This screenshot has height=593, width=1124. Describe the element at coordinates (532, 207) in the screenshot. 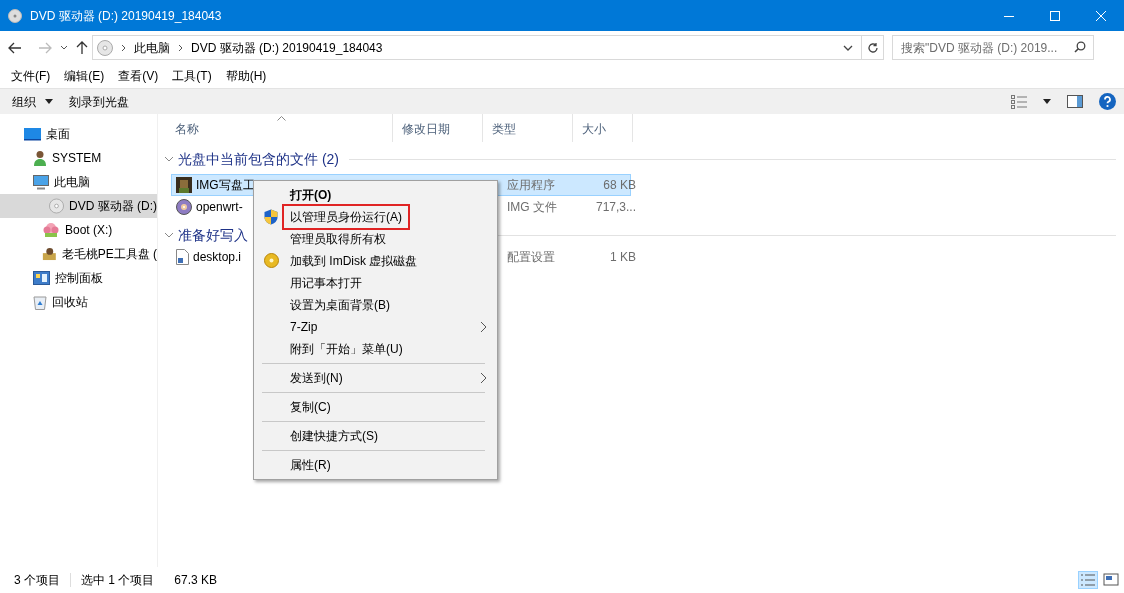

I see `file-type: IMG 文件` at that location.